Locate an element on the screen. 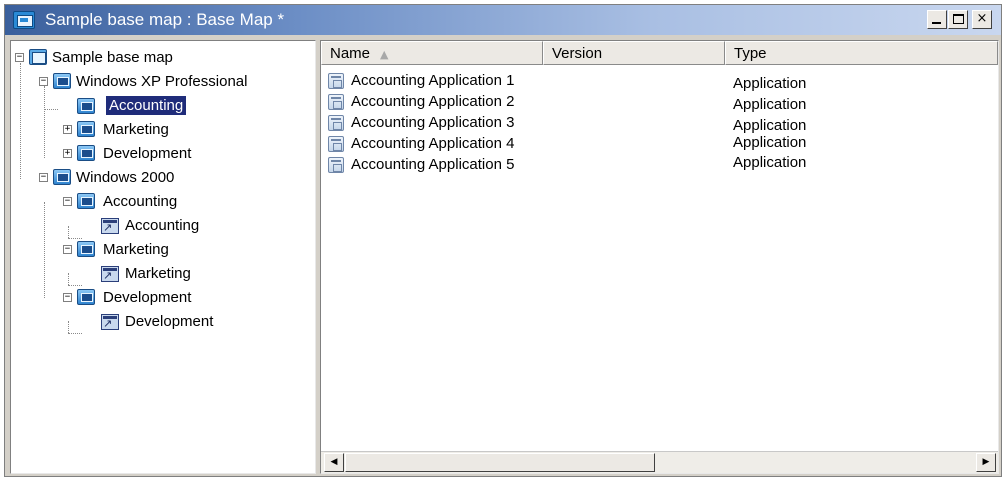 The width and height of the screenshot is (1005, 479). column-header-version: Version is located at coordinates (634, 53).